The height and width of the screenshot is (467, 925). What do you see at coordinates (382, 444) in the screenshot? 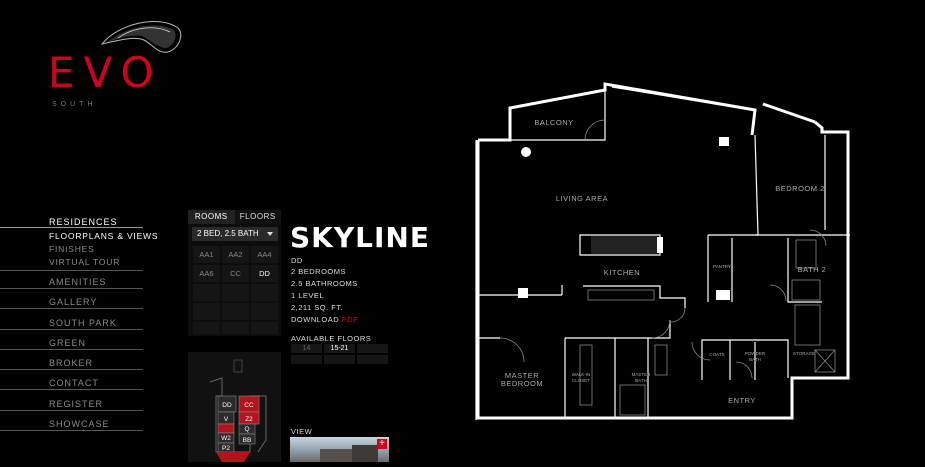
I see `expand-icon: +` at bounding box center [382, 444].